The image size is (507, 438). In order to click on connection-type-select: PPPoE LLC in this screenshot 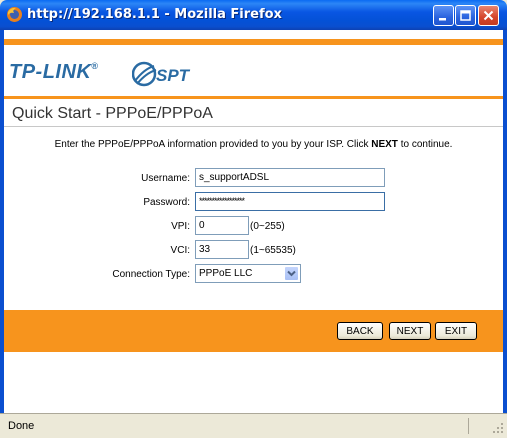, I will do `click(248, 273)`.